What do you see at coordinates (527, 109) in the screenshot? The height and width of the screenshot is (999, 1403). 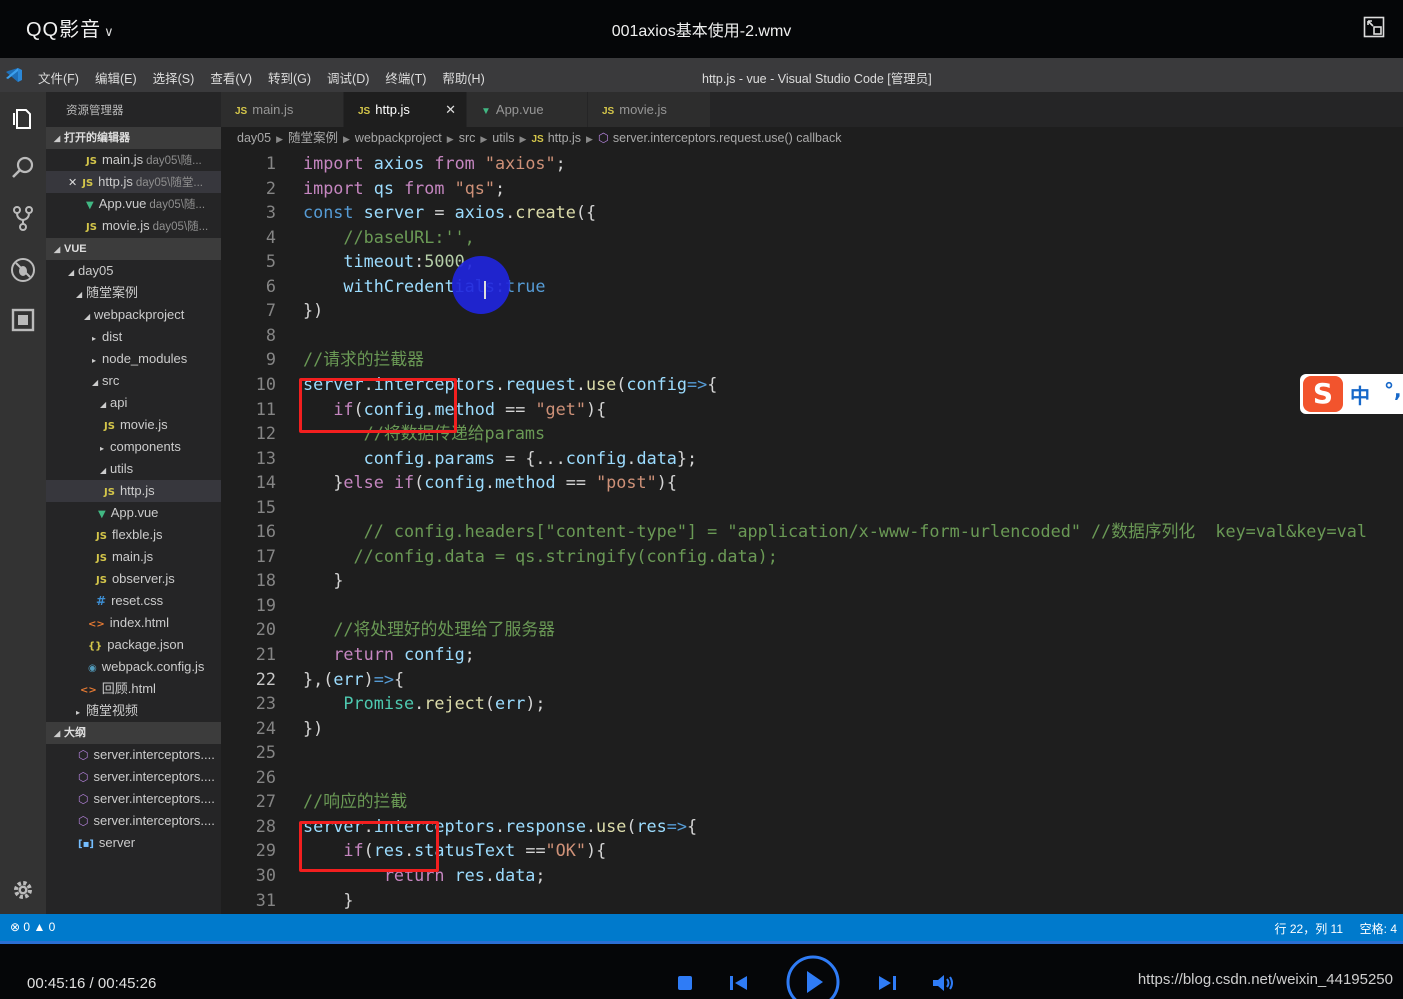 I see `tab-app-vue: ▼ App.vue` at bounding box center [527, 109].